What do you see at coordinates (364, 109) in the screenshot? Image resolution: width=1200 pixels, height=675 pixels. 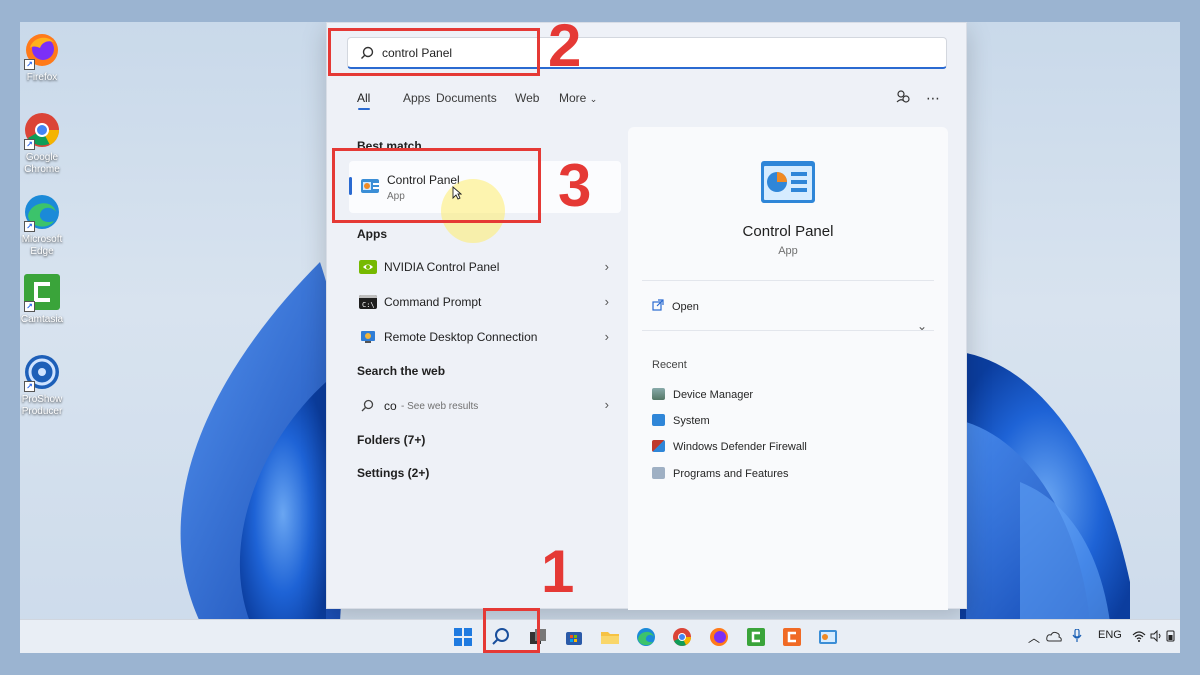 I see `active-tab-indicator` at bounding box center [364, 109].